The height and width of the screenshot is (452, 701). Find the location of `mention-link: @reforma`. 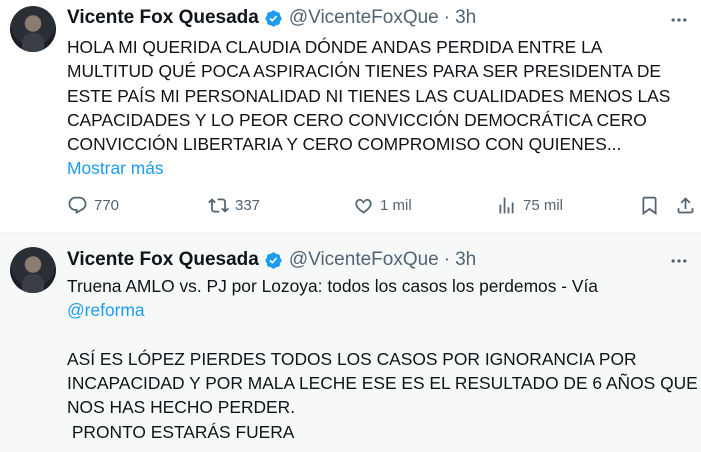

mention-link: @reforma is located at coordinates (379, 310).